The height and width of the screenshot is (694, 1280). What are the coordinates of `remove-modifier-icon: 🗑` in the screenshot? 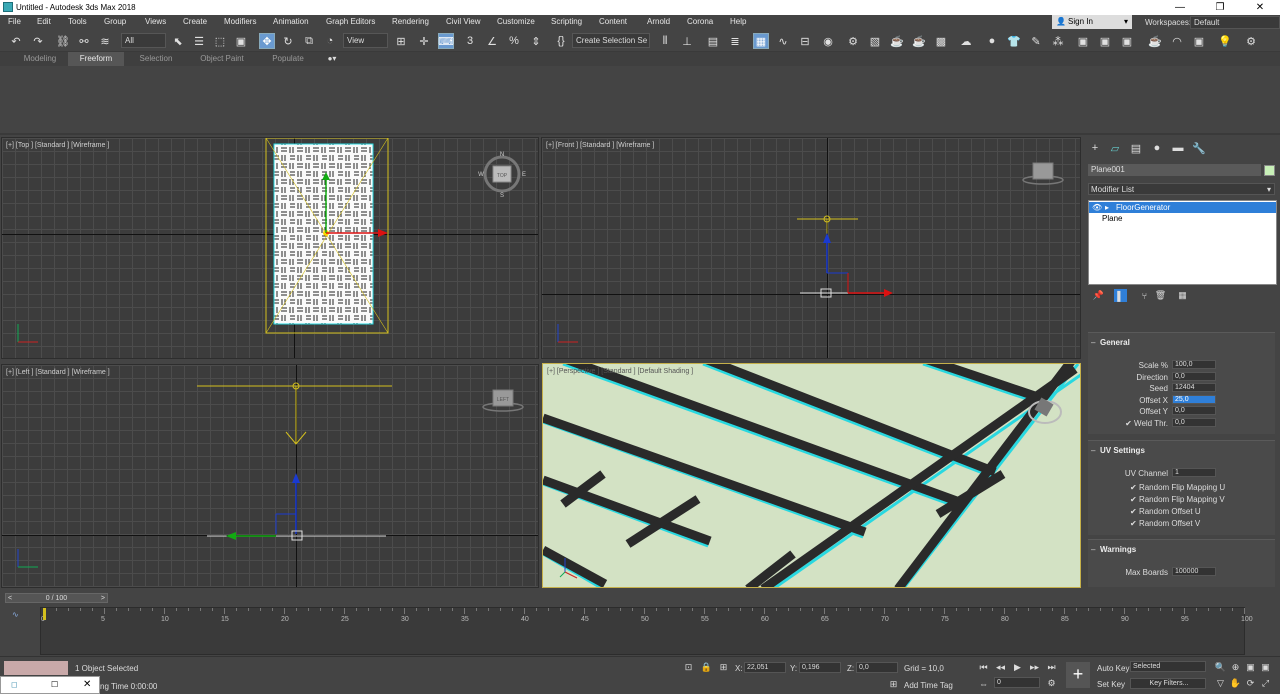 It's located at (1160, 295).